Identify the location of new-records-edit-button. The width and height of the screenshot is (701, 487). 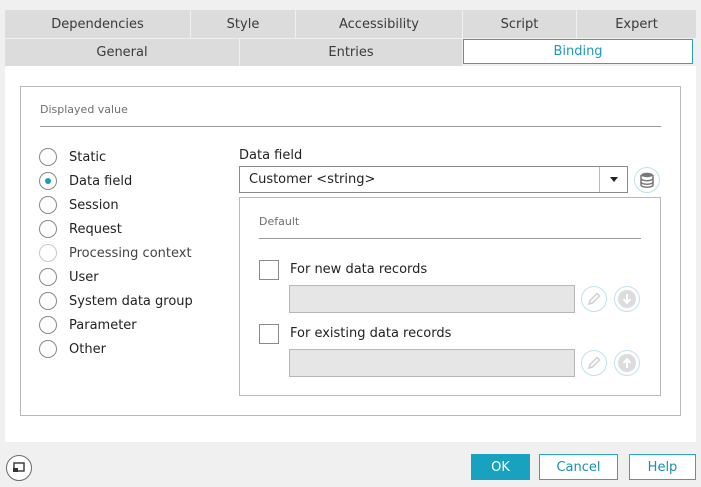
(594, 299).